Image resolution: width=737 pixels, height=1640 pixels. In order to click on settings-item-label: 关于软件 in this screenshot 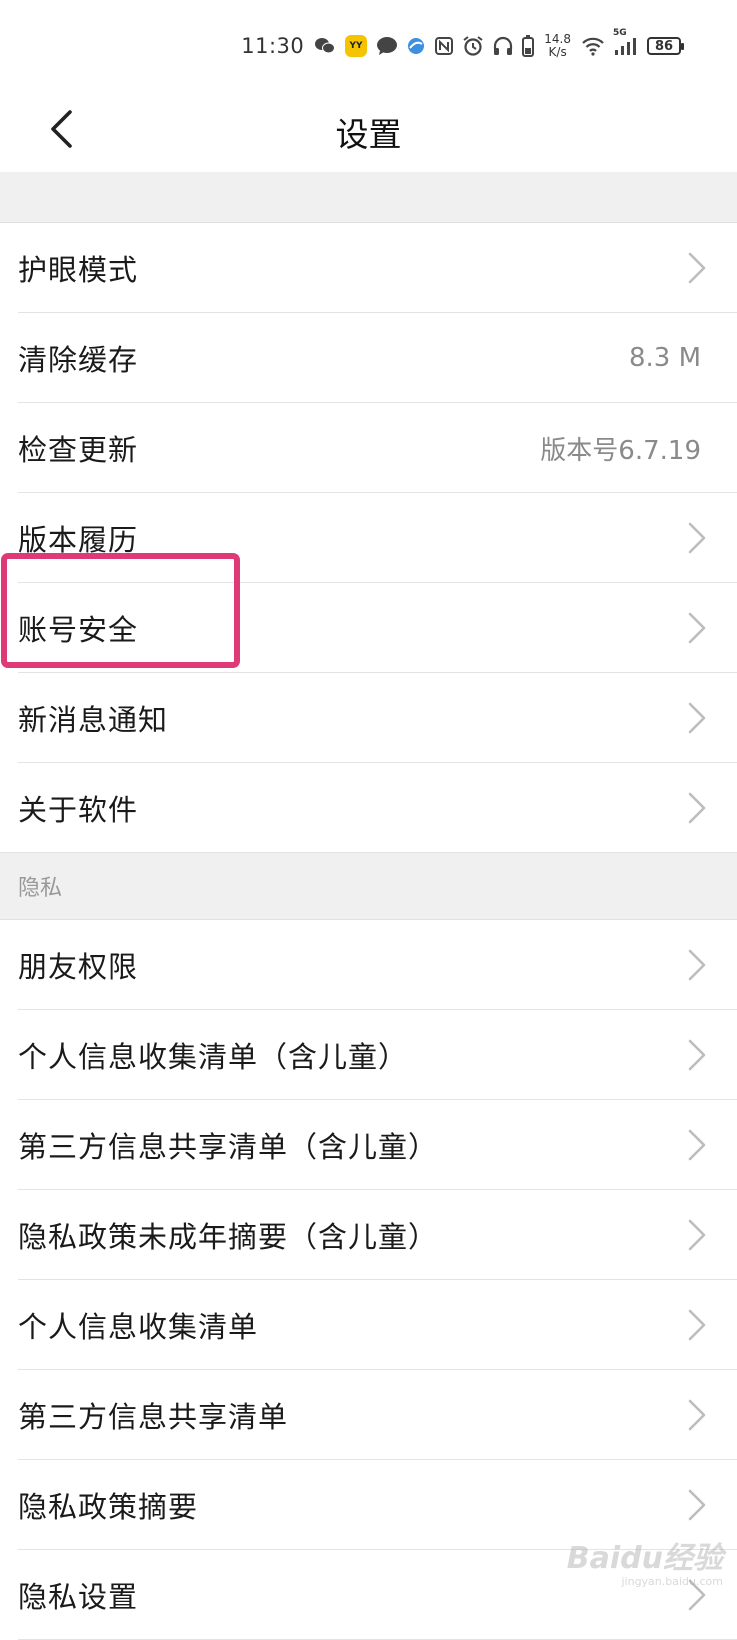, I will do `click(78, 810)`.